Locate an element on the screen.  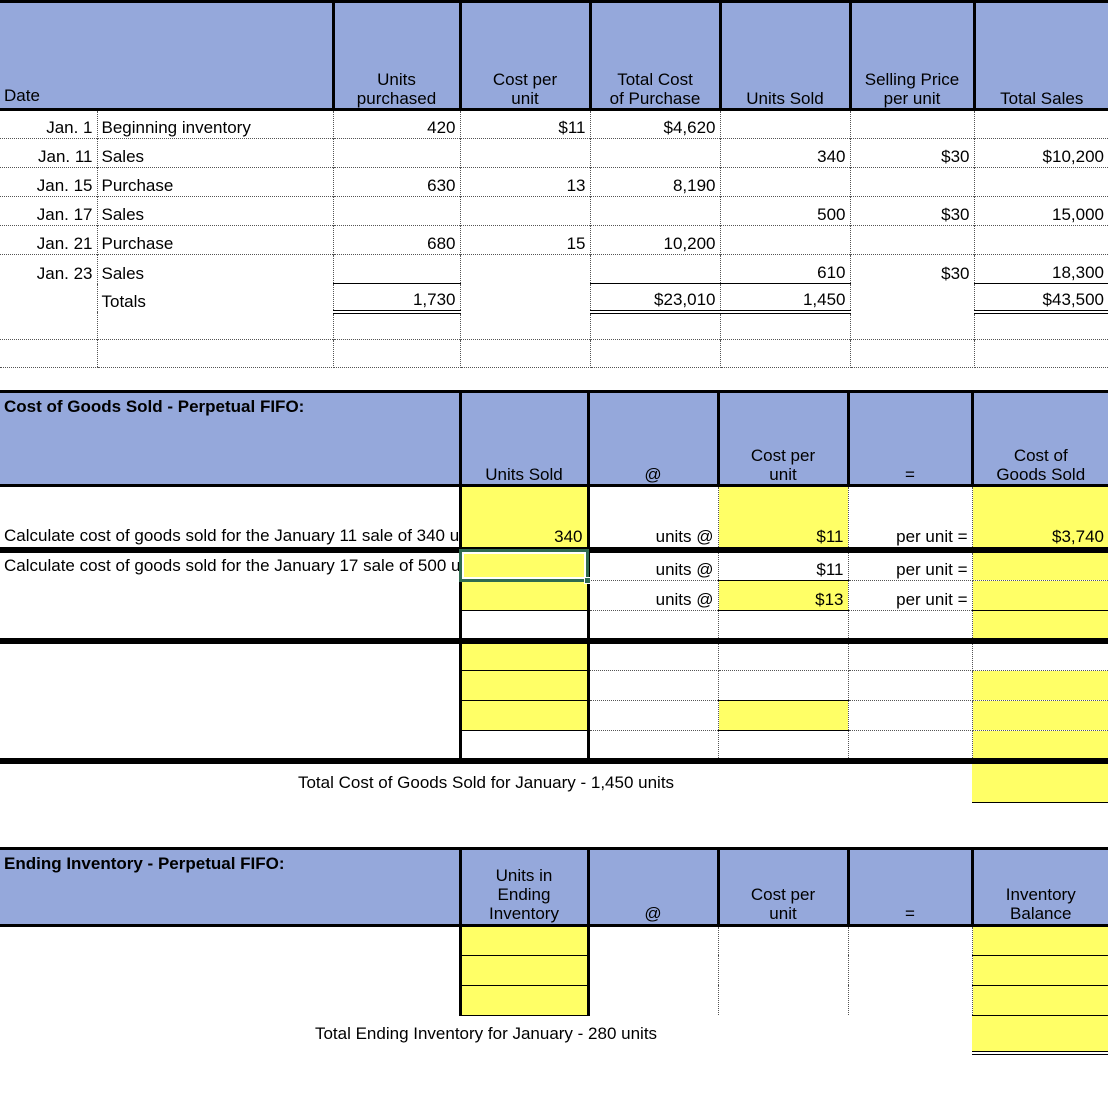
cell-units-sold: 610 is located at coordinates (785, 269).